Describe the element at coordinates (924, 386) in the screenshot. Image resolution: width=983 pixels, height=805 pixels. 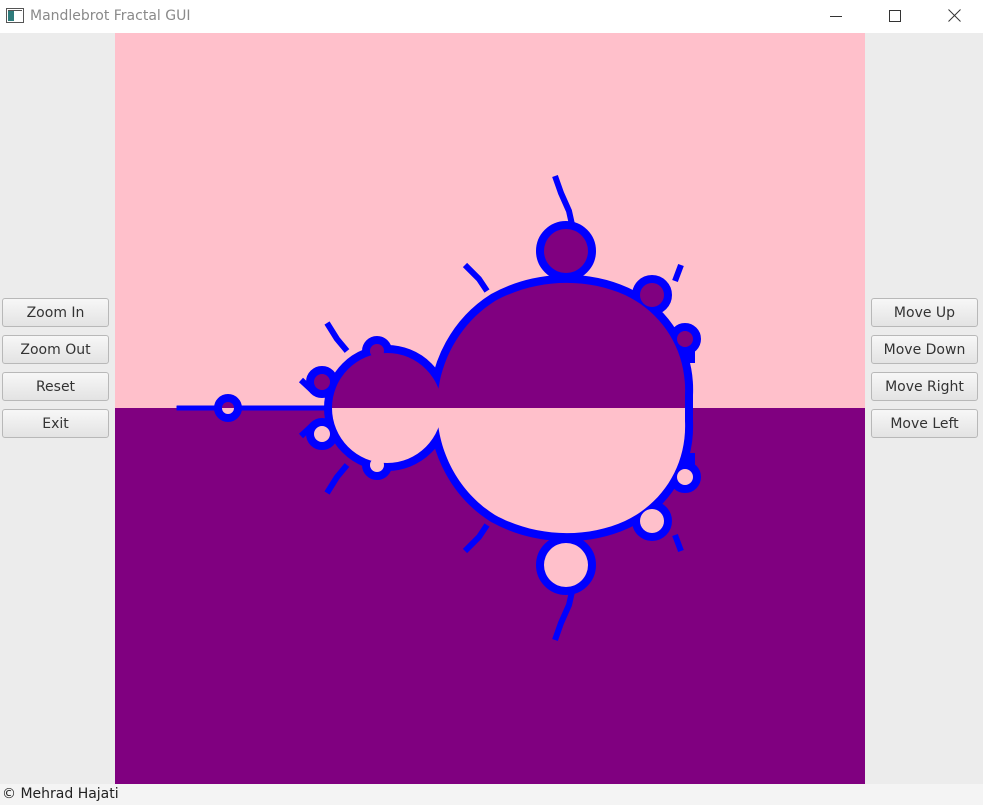
I see `move-right-button: Move Right` at that location.